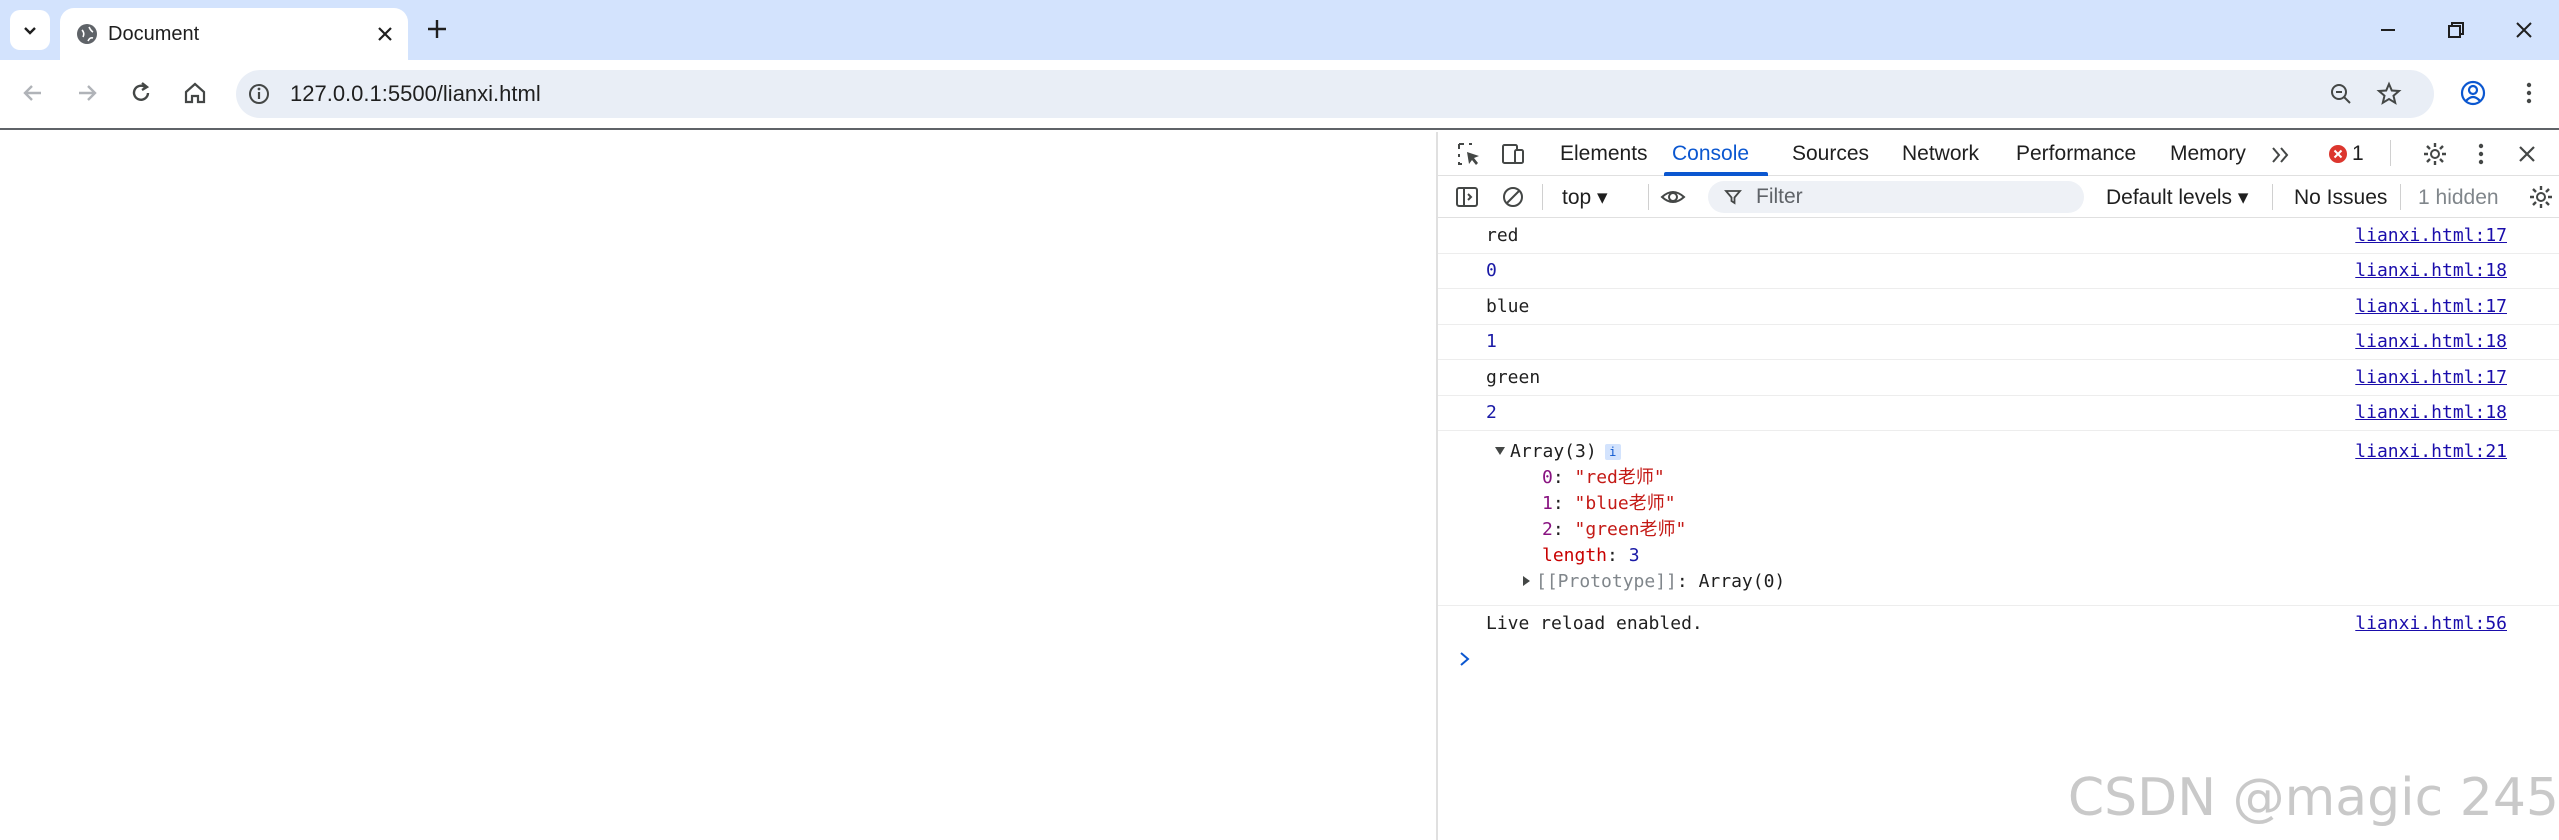  I want to click on close-icon, so click(385, 34).